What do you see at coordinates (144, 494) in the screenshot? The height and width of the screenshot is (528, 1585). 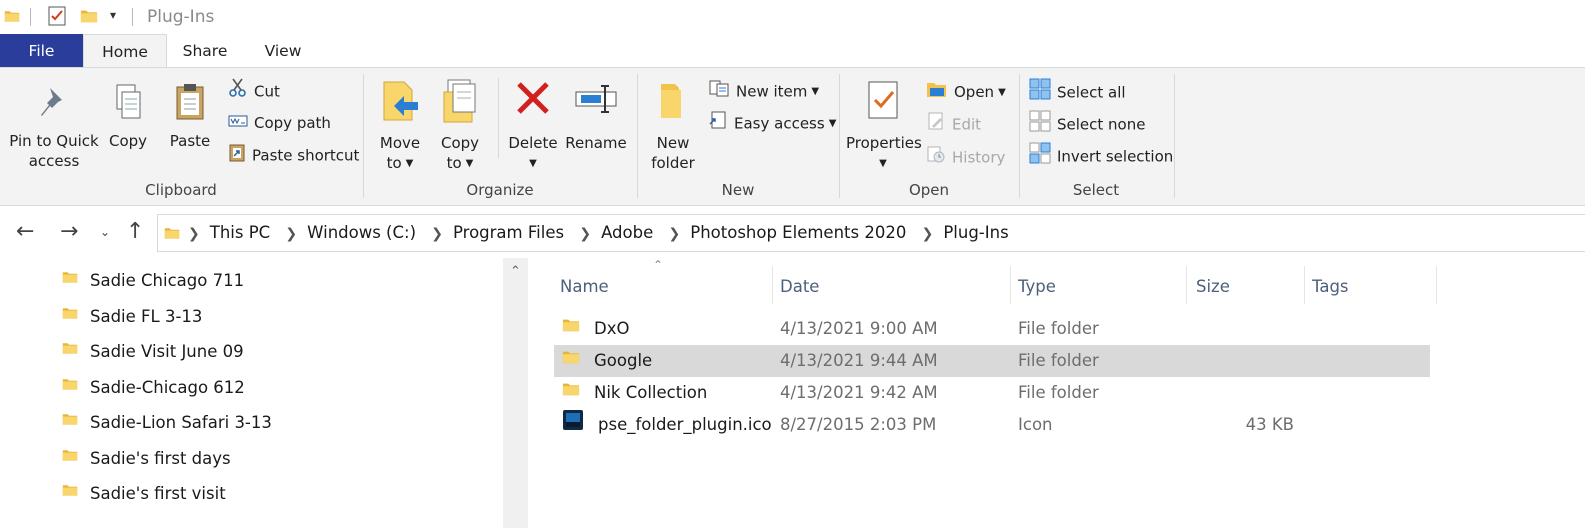 I see `tree-item: Sadie's first visit` at bounding box center [144, 494].